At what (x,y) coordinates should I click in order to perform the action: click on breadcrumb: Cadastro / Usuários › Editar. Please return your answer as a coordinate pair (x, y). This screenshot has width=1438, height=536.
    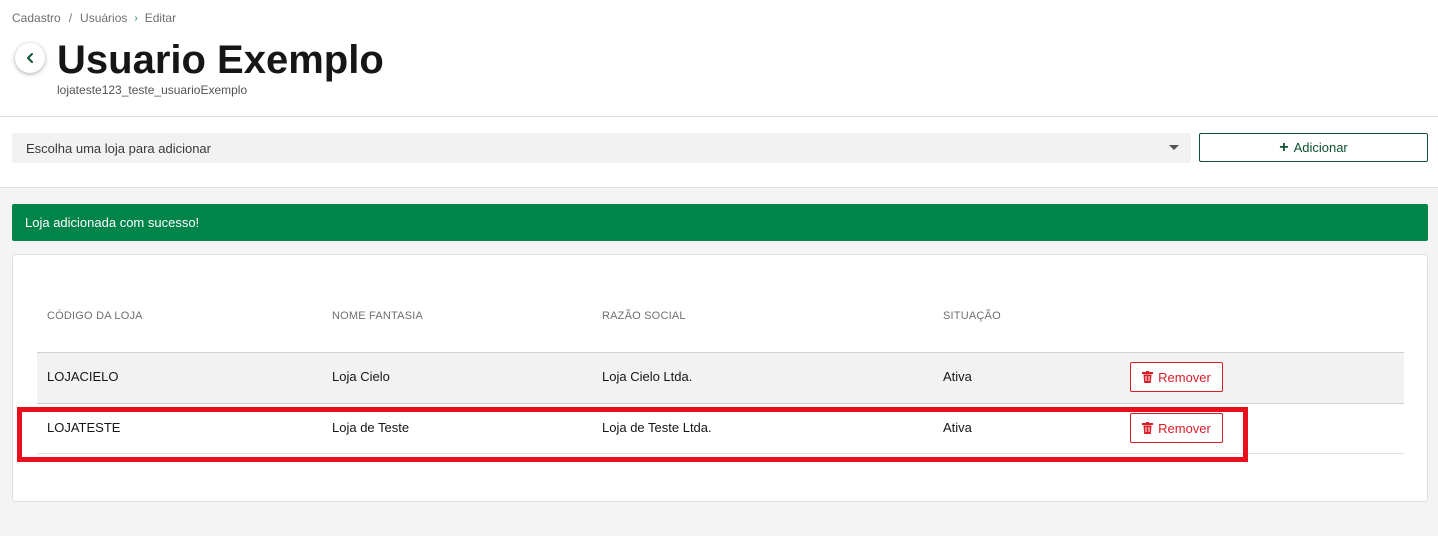
    Looking at the image, I should click on (94, 18).